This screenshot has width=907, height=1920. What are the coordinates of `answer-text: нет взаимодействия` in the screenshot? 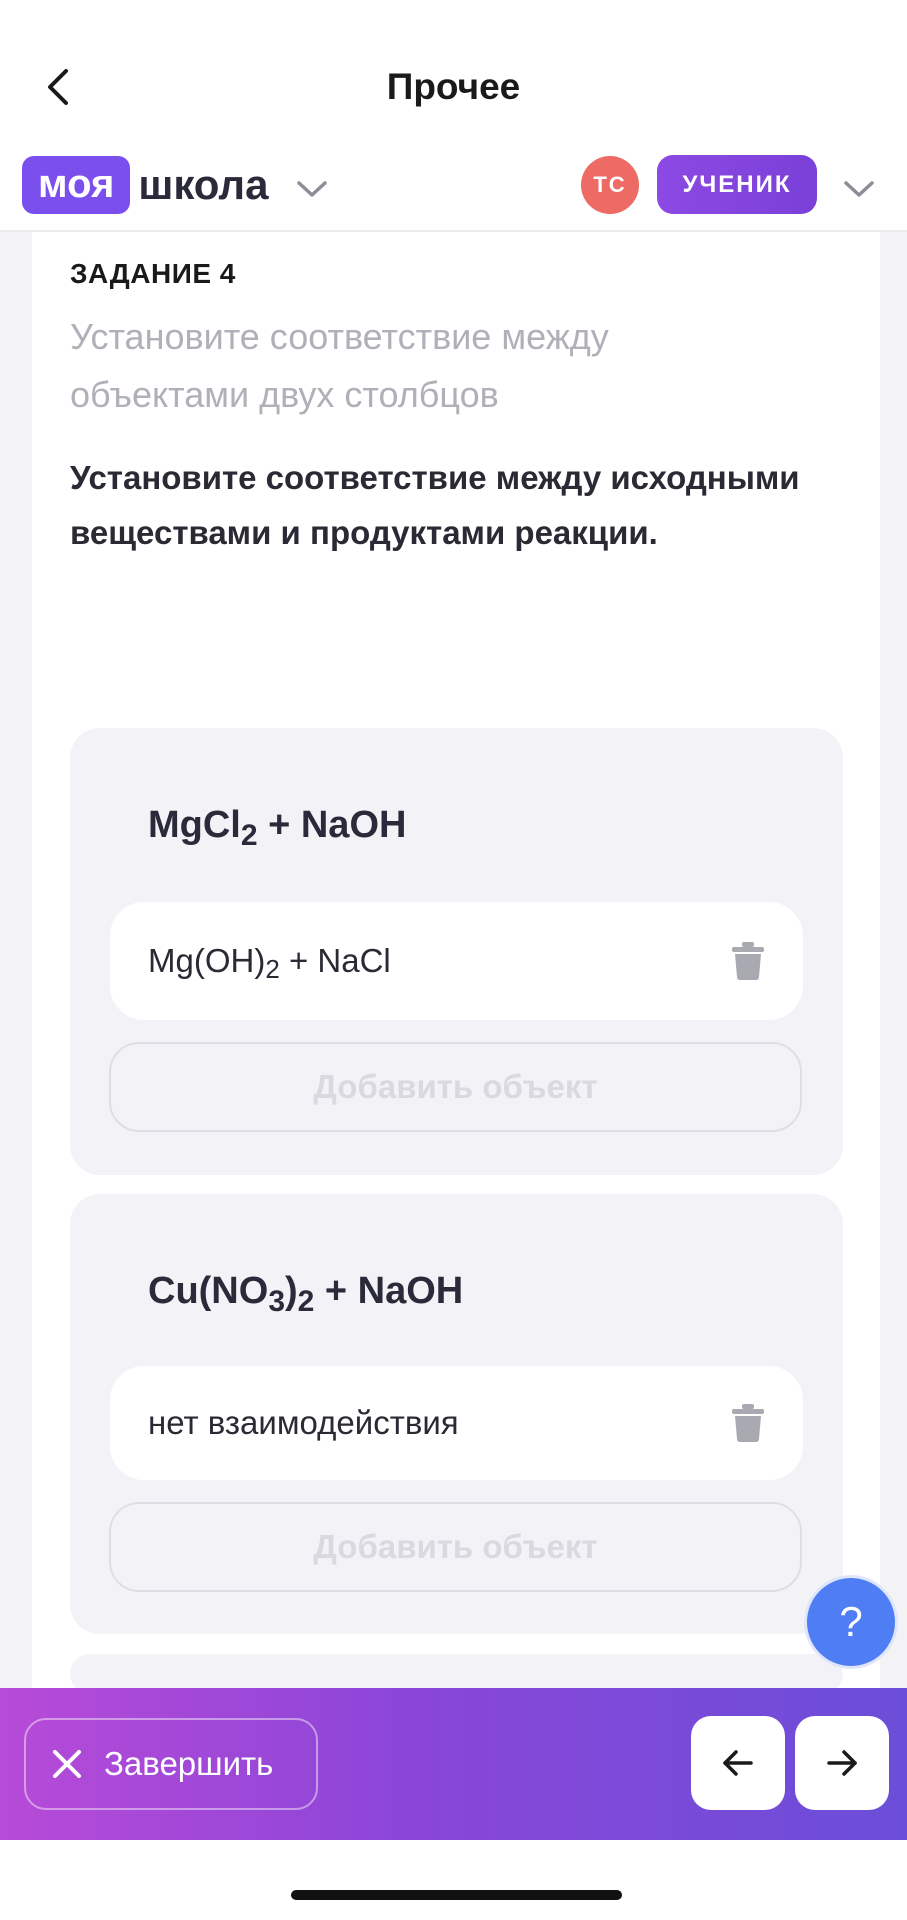 It's located at (303, 1422).